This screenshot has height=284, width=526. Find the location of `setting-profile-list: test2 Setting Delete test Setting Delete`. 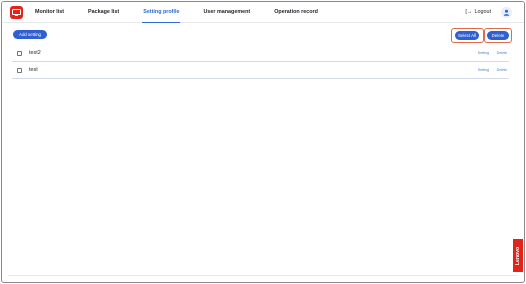

setting-profile-list: test2 Setting Delete test Setting Delete is located at coordinates (260, 62).